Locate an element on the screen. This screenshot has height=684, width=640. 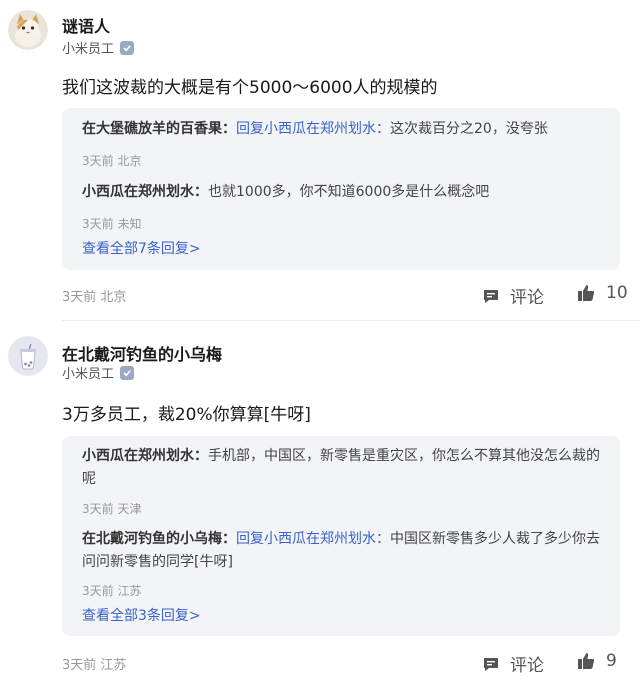
like-count: 10 is located at coordinates (617, 293).